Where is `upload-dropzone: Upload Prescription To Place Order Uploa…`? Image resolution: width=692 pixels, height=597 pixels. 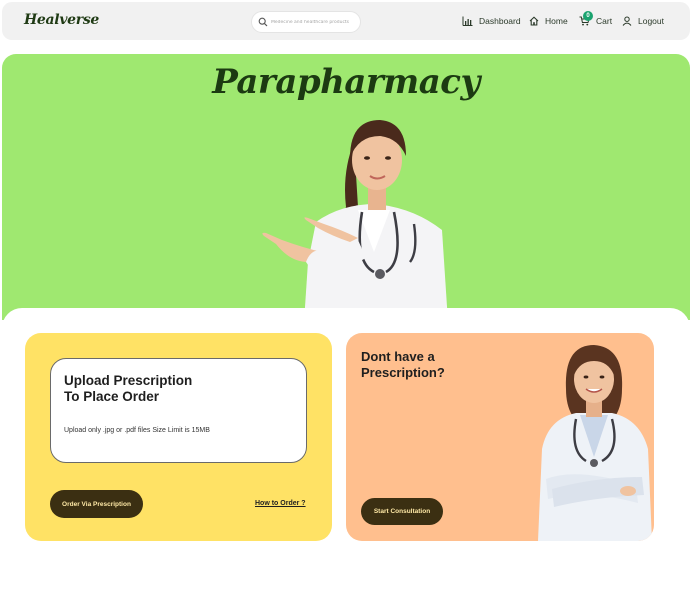
upload-dropzone: Upload Prescription To Place Order Uploa… is located at coordinates (178, 410).